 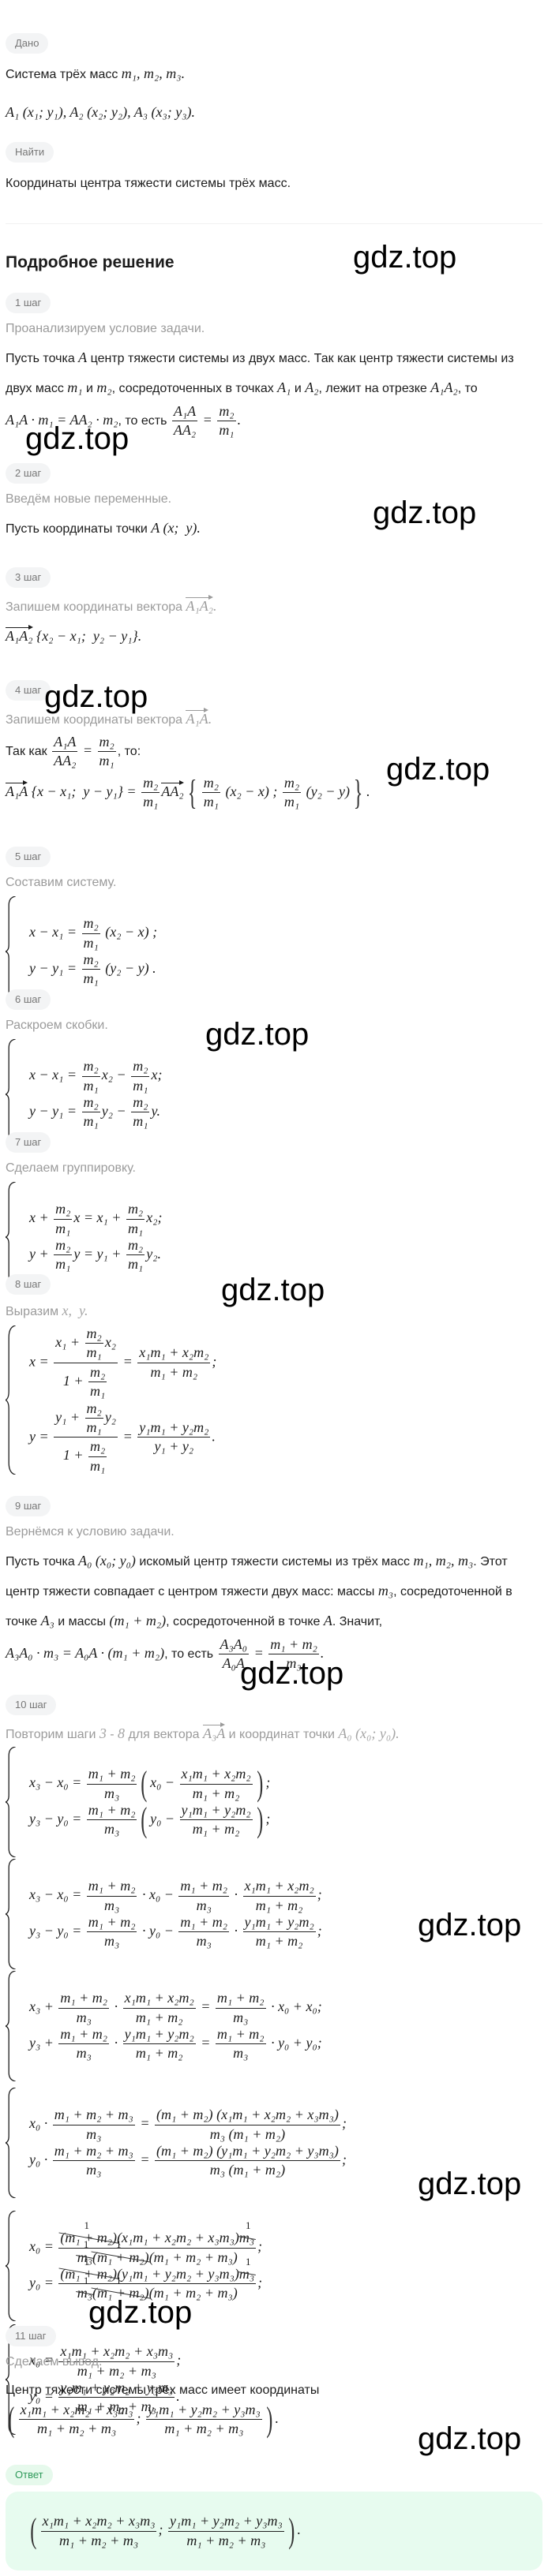 I want to click on text-segment: Запишем координаты вектора, so click(x=96, y=607).